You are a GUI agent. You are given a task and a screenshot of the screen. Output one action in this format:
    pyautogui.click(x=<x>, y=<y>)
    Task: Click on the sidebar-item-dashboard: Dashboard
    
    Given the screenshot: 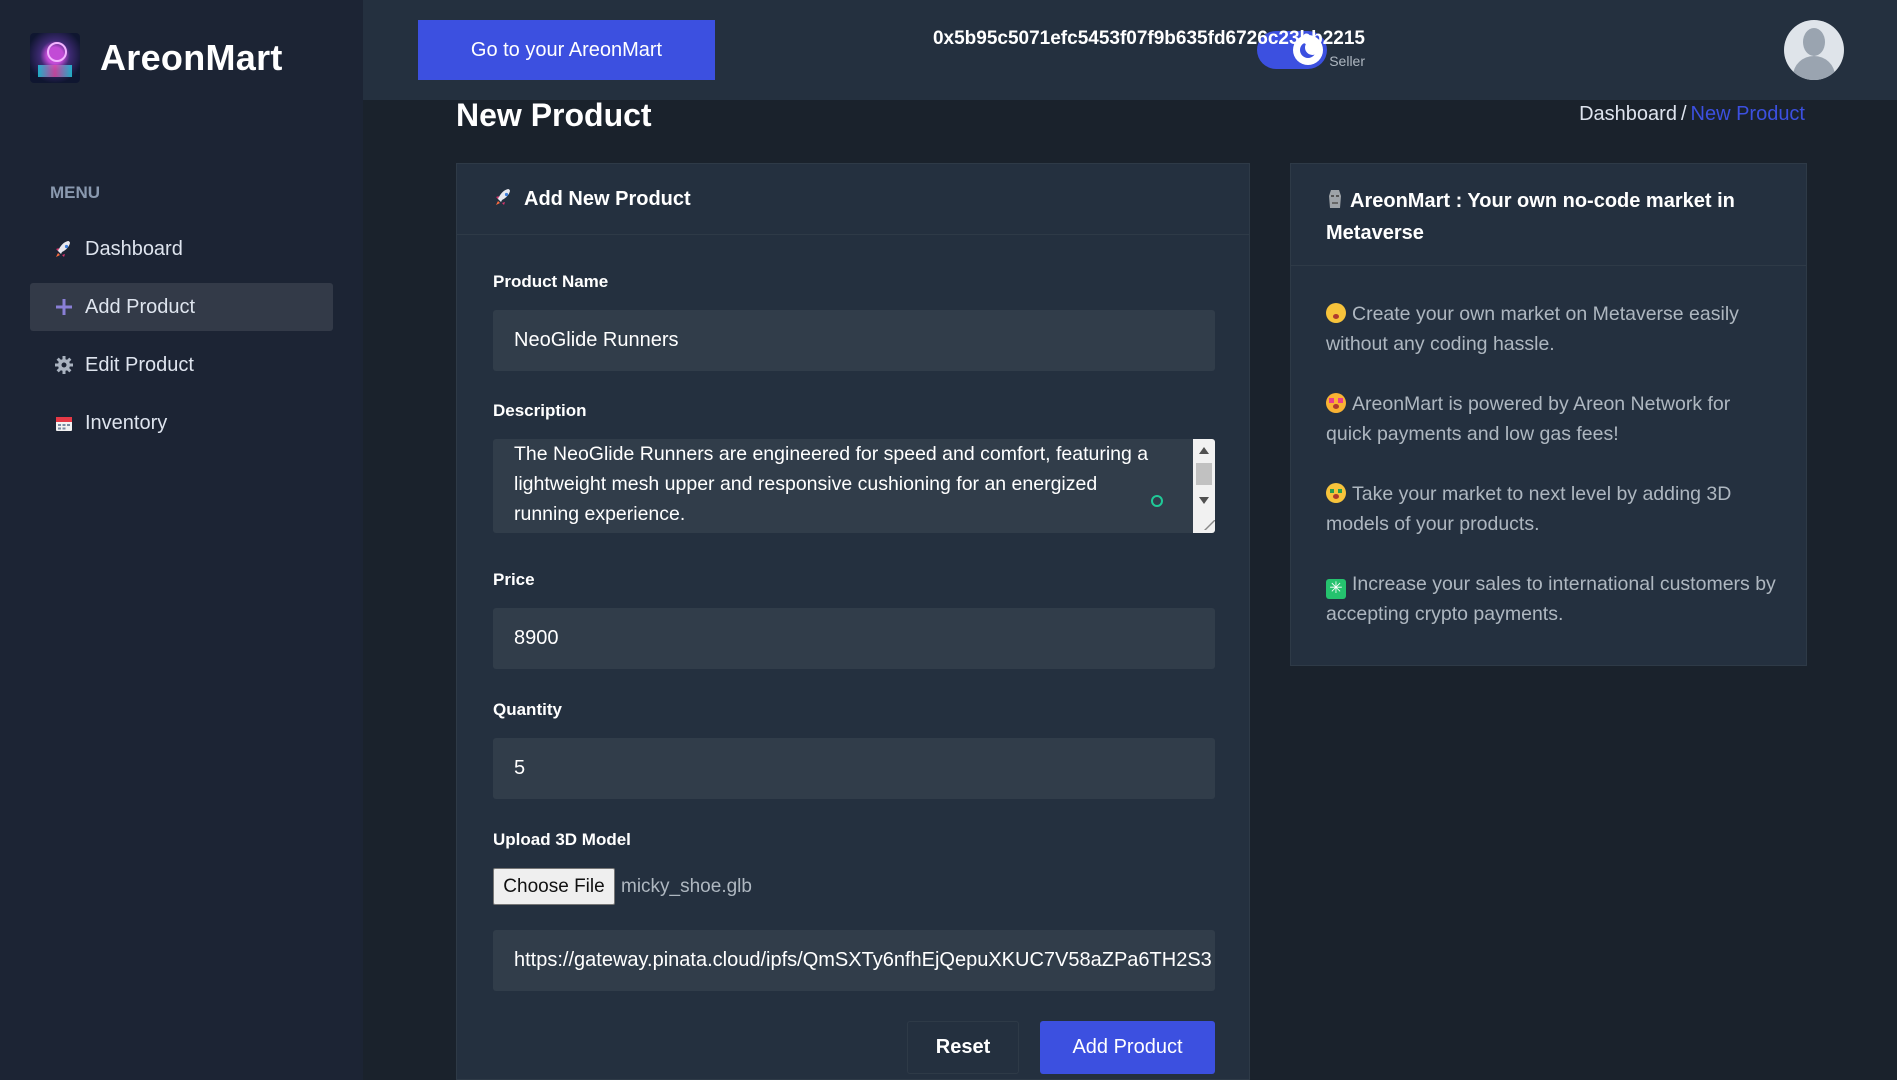 What is the action you would take?
    pyautogui.click(x=181, y=249)
    